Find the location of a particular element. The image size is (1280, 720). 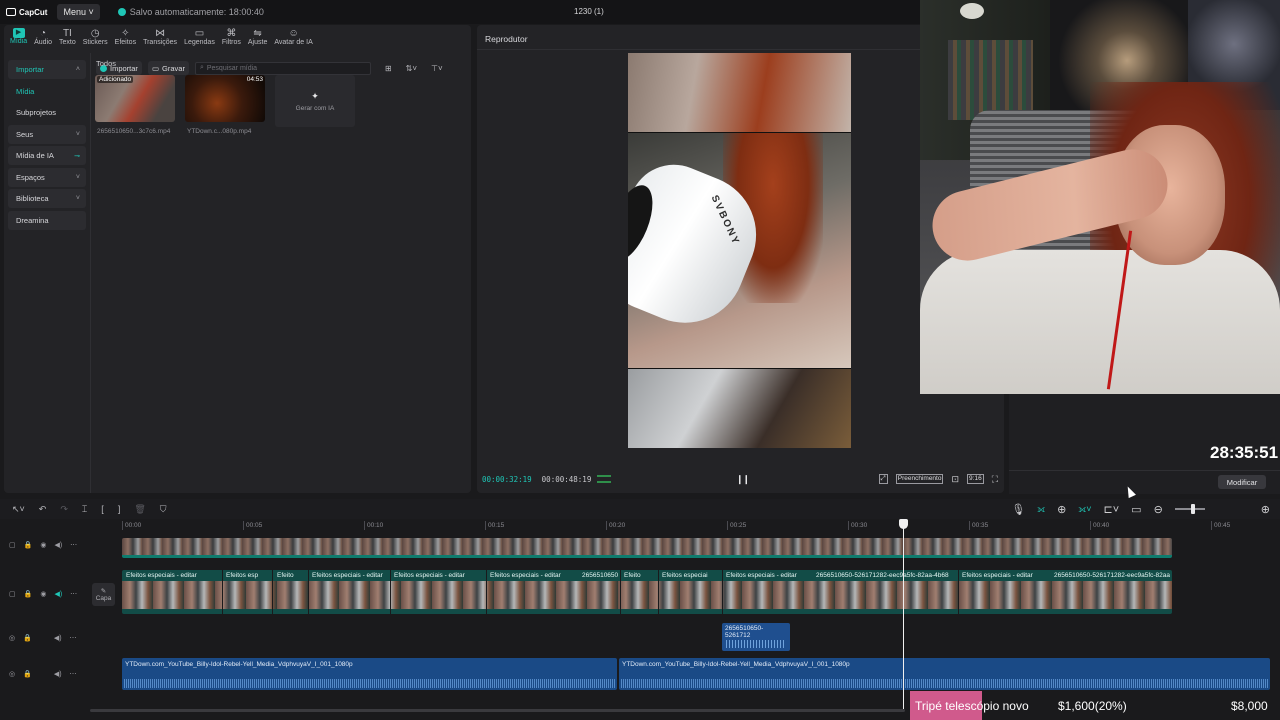

media-filename: YTDown.c...080p.mp4 is located at coordinates (219, 131).